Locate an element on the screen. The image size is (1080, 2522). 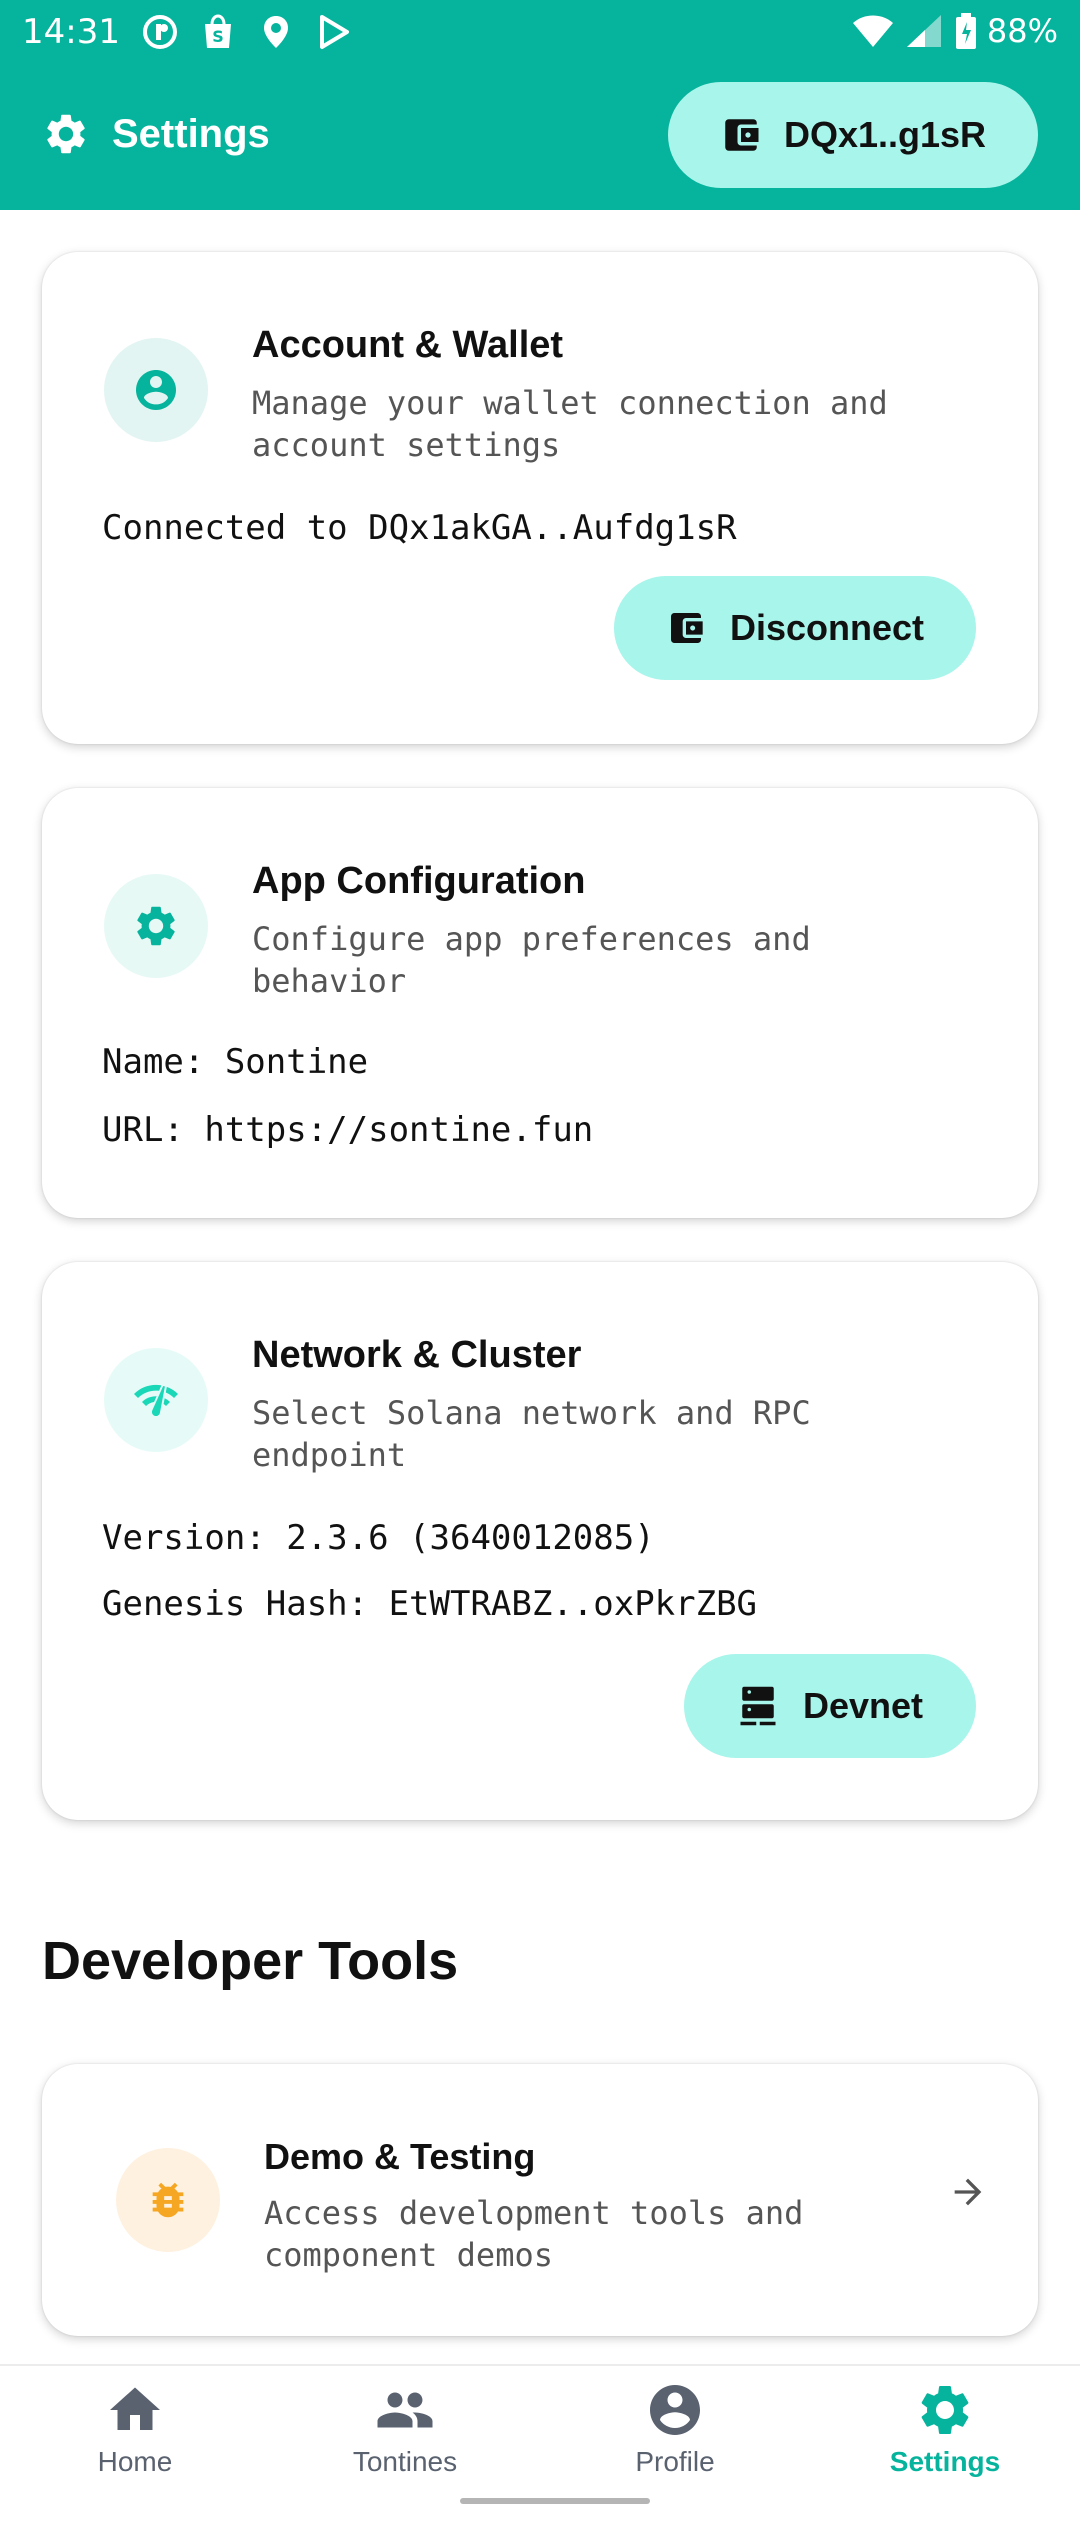
nav-label: Tontines is located at coordinates (405, 2461).